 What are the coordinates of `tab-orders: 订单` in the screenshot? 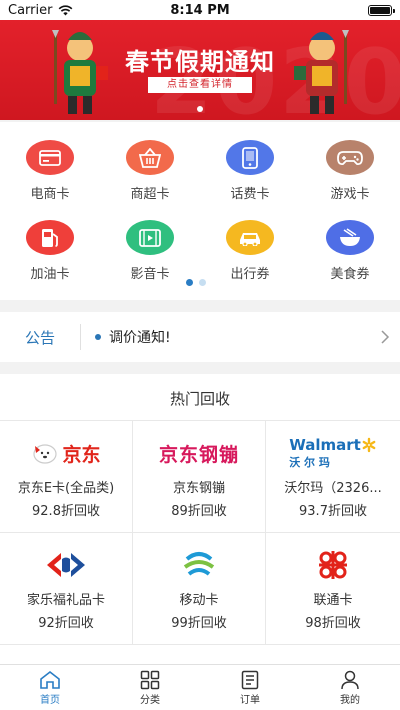 It's located at (250, 687).